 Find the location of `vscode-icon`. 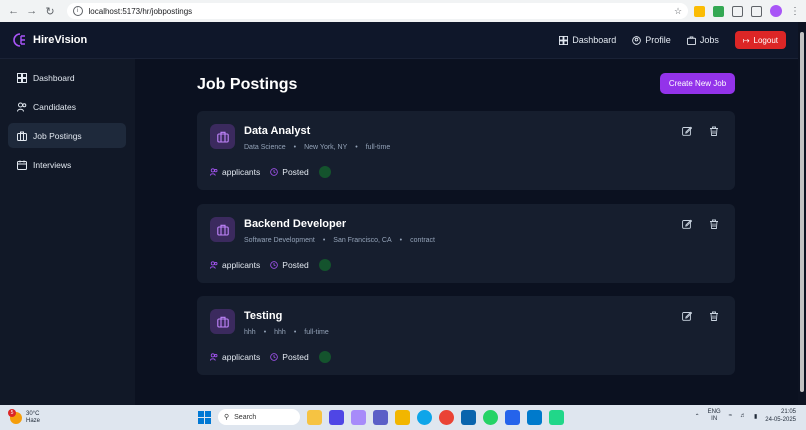

vscode-icon is located at coordinates (534, 417).